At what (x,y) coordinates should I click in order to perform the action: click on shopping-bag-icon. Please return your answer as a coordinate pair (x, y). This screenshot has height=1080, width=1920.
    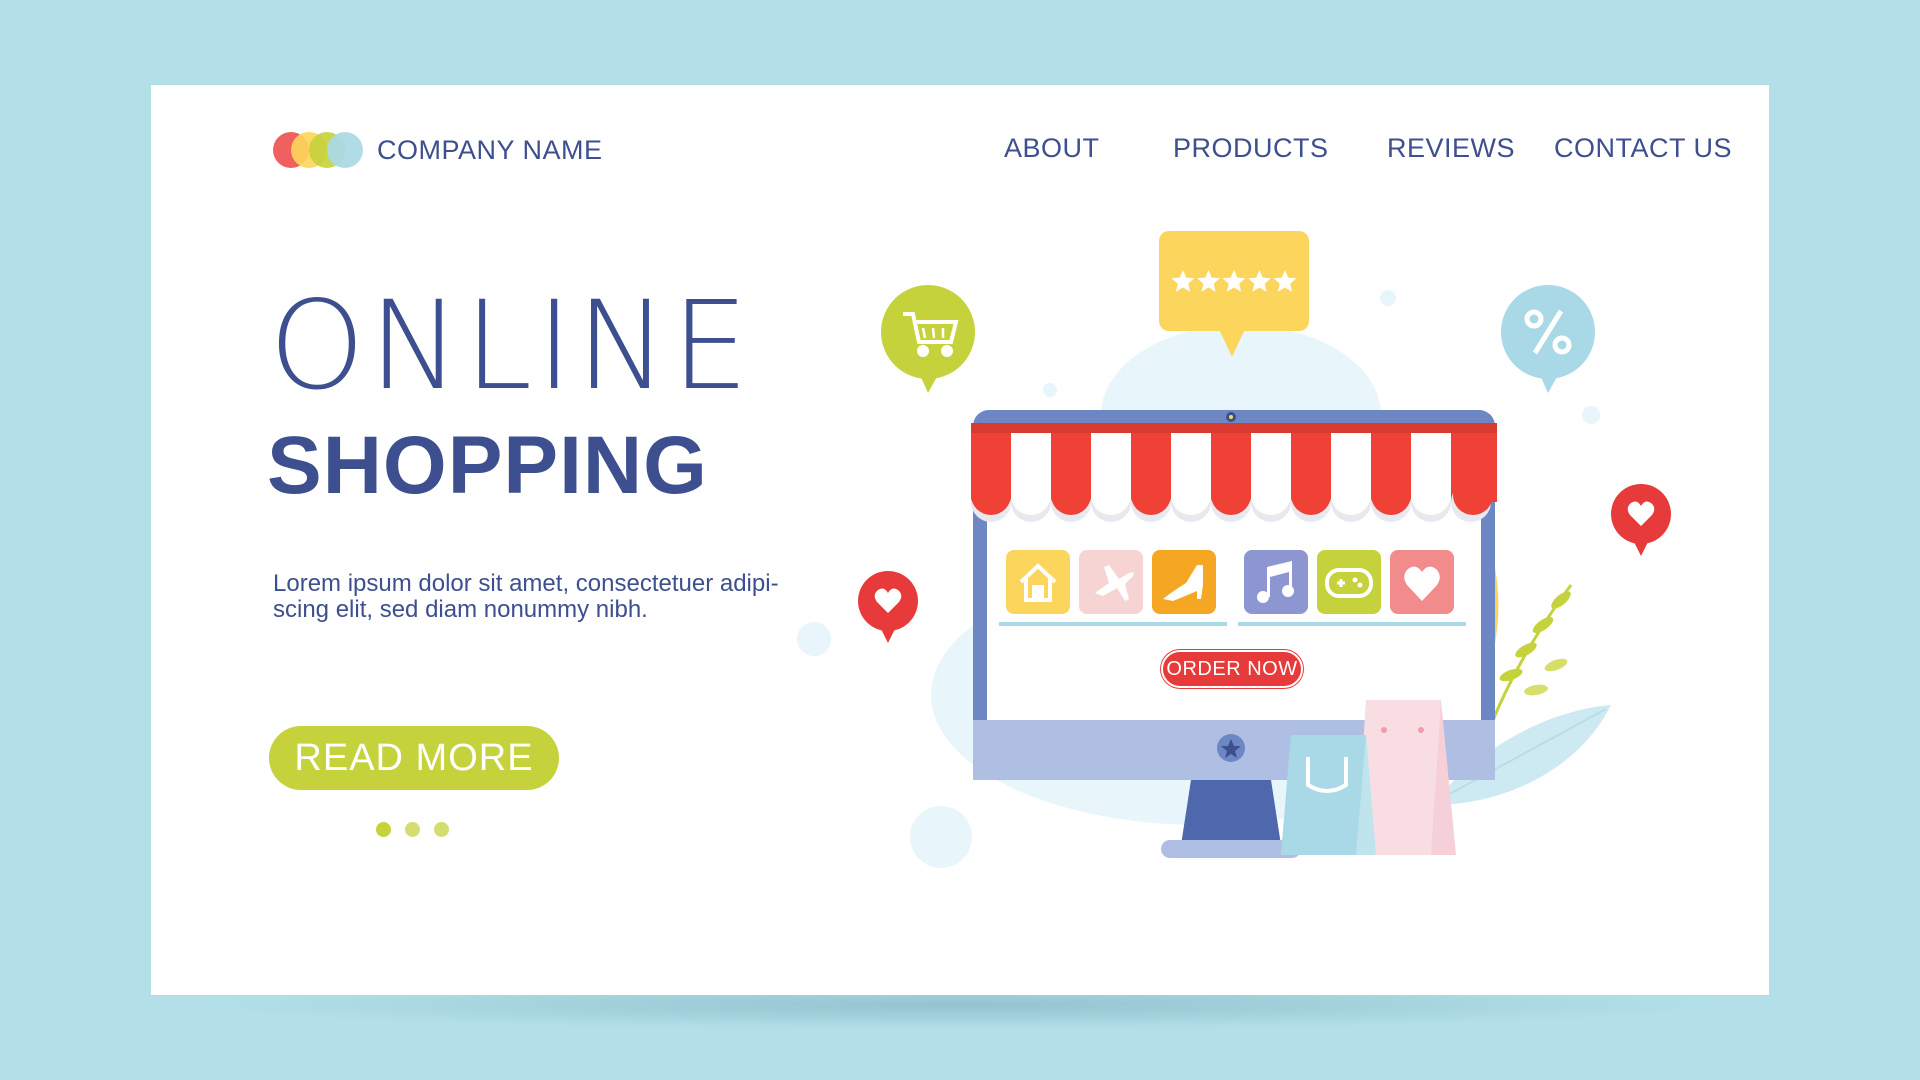
    Looking at the image, I should click on (1328, 795).